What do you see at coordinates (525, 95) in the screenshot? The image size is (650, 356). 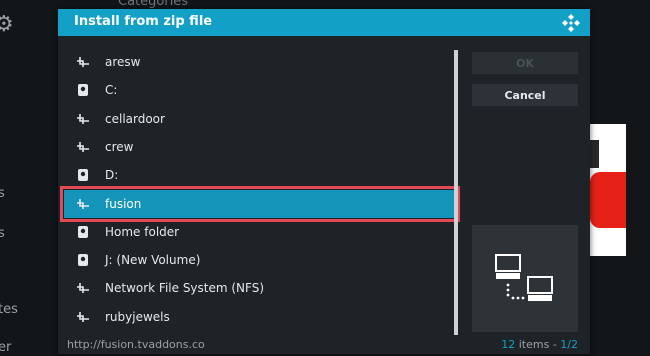 I see `cancel-button: Cancel` at bounding box center [525, 95].